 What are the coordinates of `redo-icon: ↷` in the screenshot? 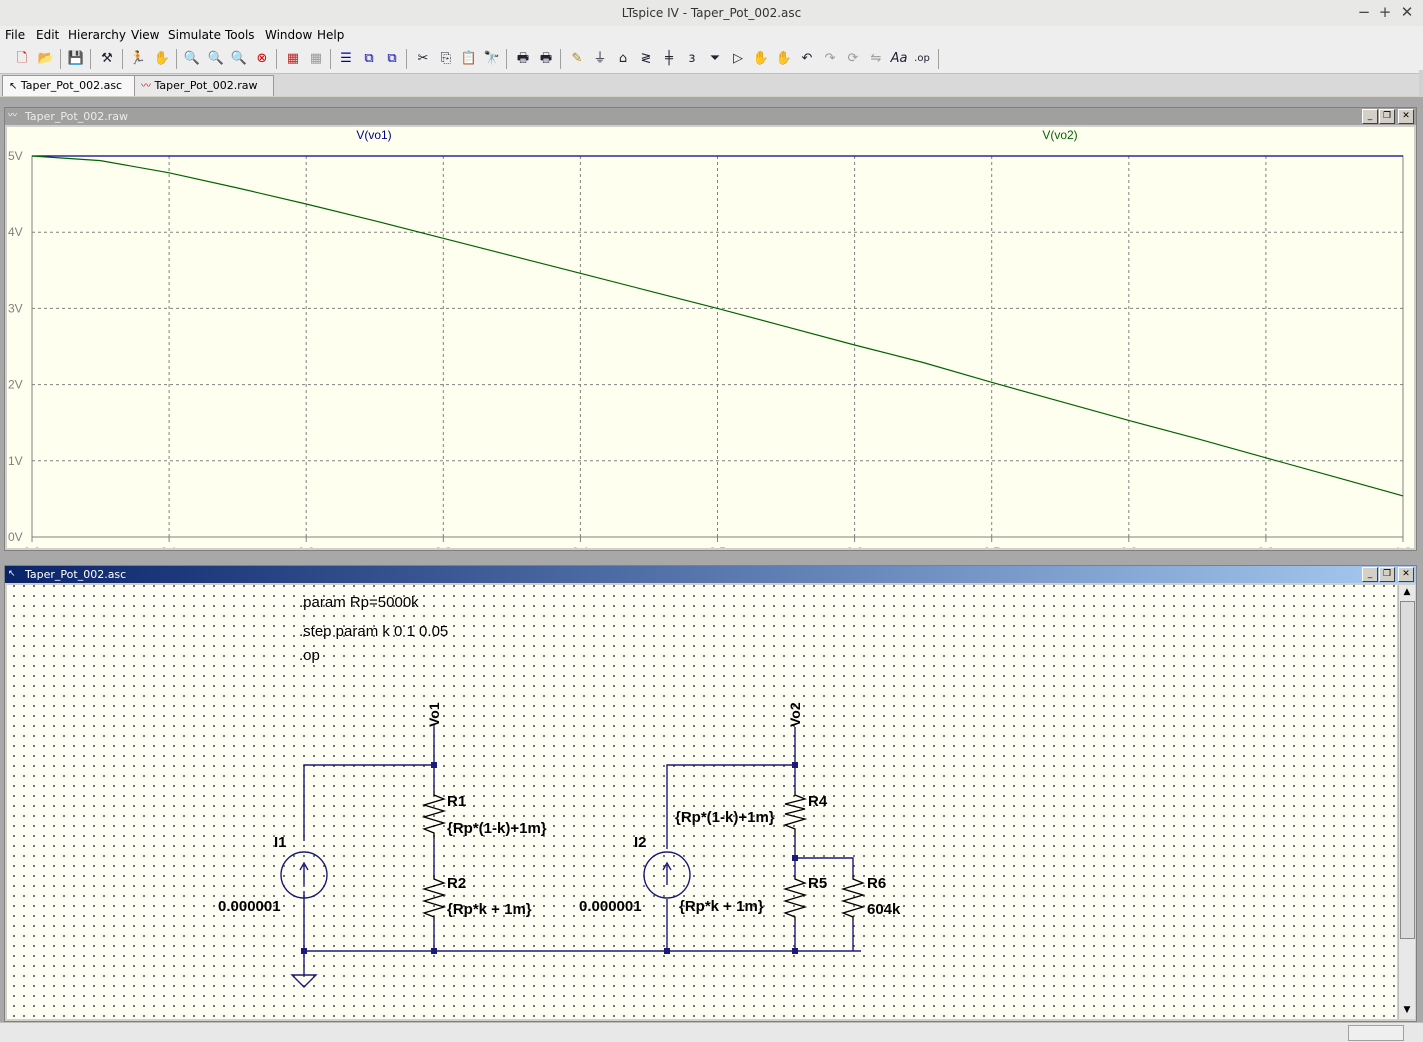 It's located at (830, 59).